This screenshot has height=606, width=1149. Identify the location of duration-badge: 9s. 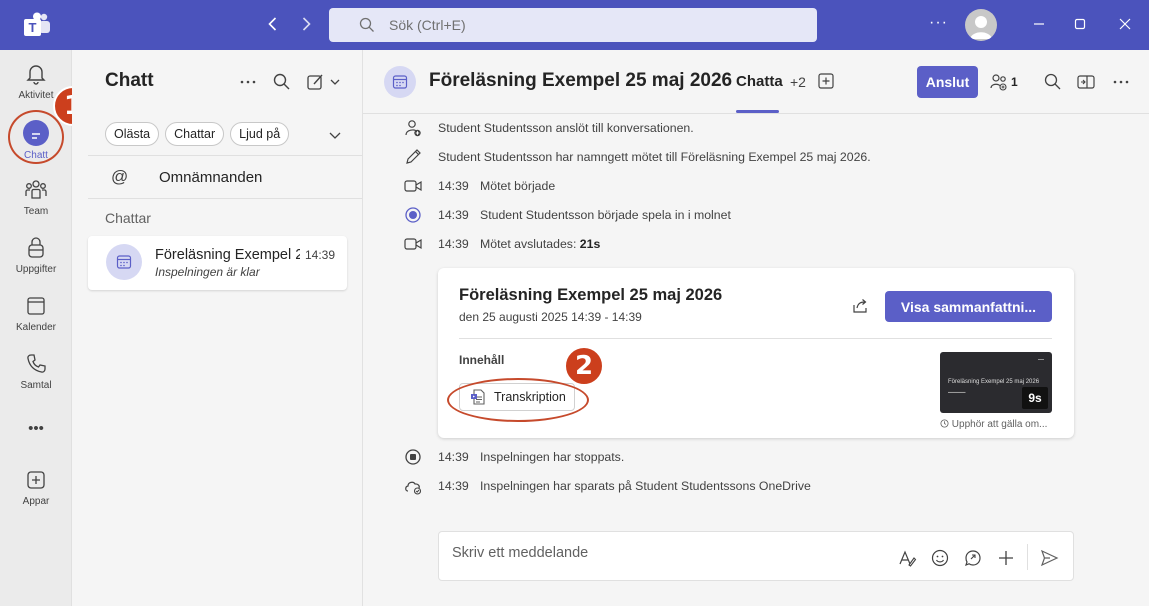
(1035, 398).